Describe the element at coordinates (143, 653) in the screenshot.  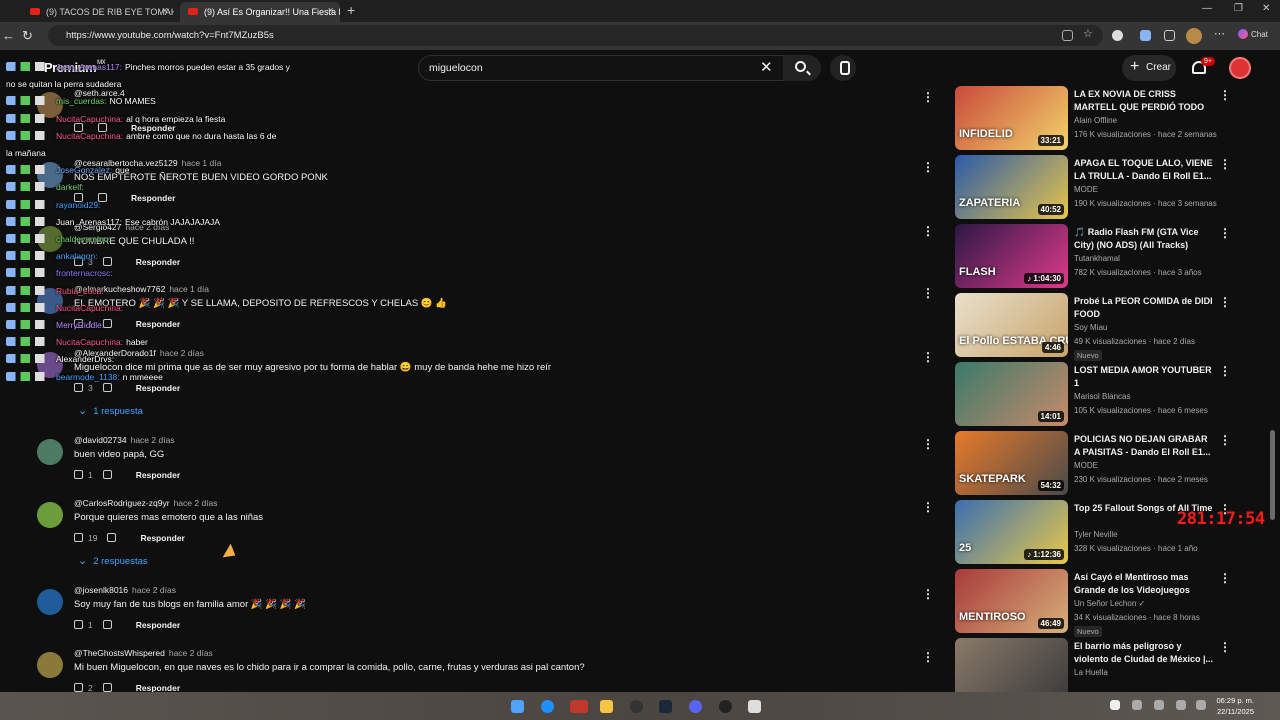
I see `comment-author: @TheGhostsWhispered hace 2 días` at that location.